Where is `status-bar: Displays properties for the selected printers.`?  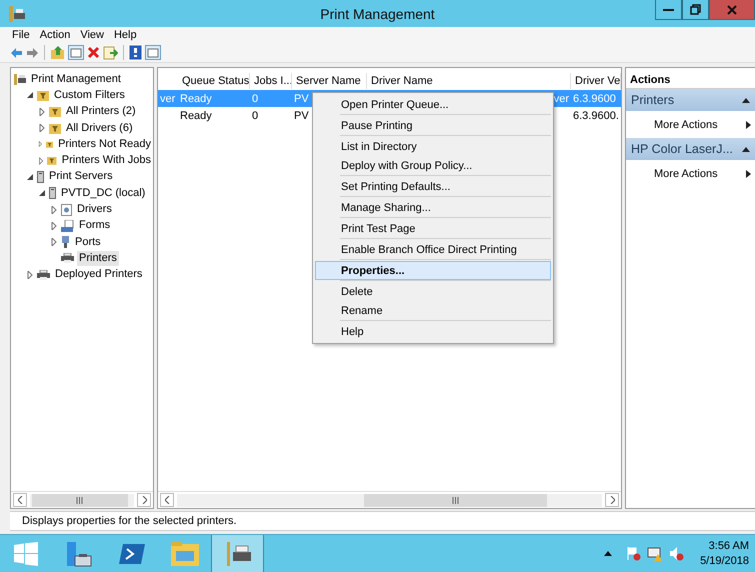
status-bar: Displays properties for the selected printers. is located at coordinates (382, 521).